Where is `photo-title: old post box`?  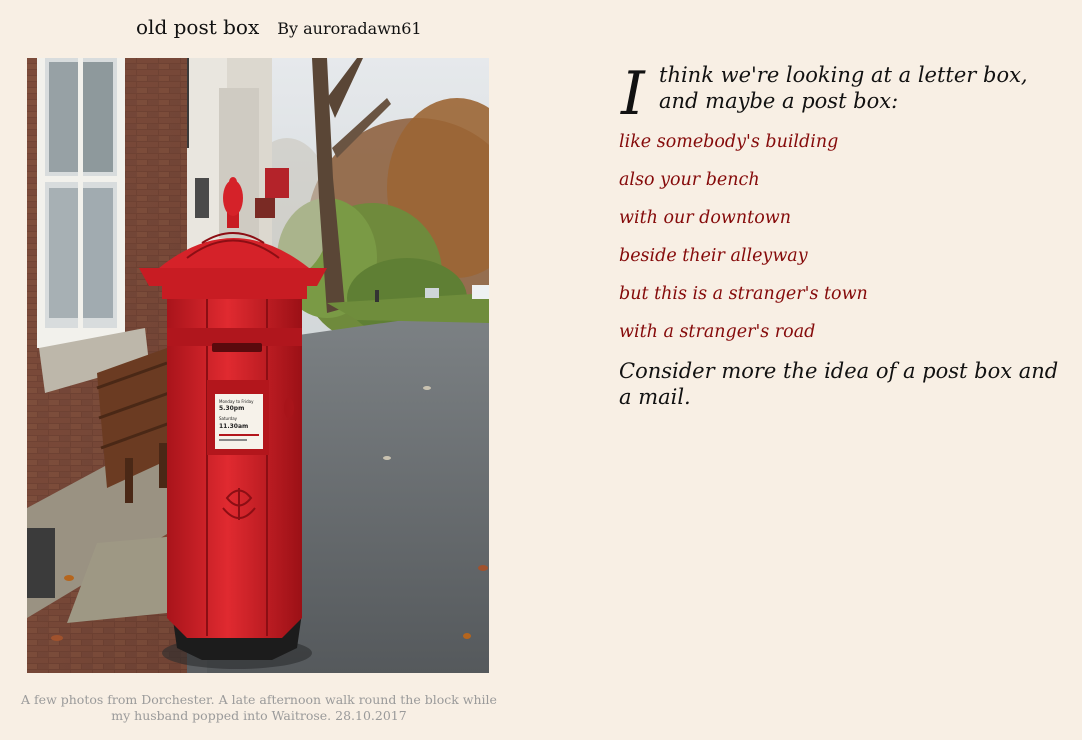
photo-title: old post box is located at coordinates (197, 27).